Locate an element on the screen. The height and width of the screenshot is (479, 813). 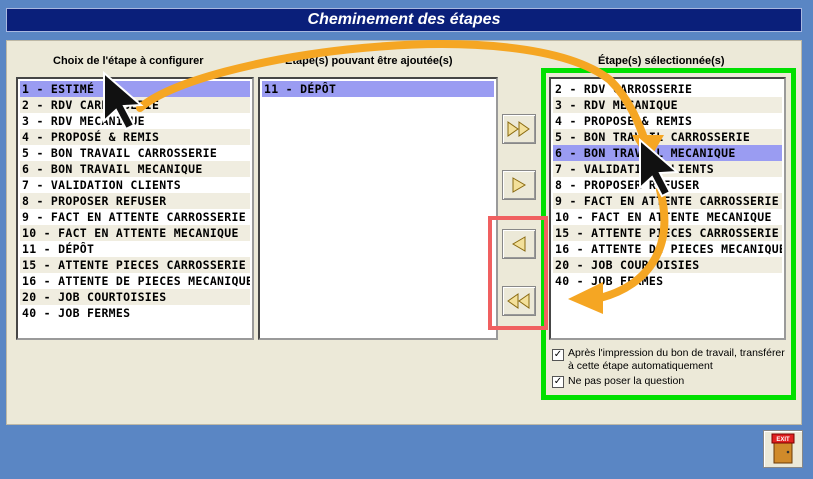
title-bar: Cheminement des étapes is located at coordinates (404, 20).